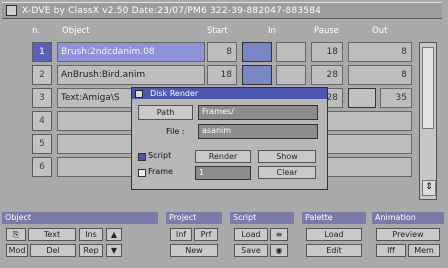 Image resolution: width=448 pixels, height=268 pixels. I want to click on object-panel: Object Text ⎘ Ins ▲ Mod Del Rep ▼, so click(80, 238).